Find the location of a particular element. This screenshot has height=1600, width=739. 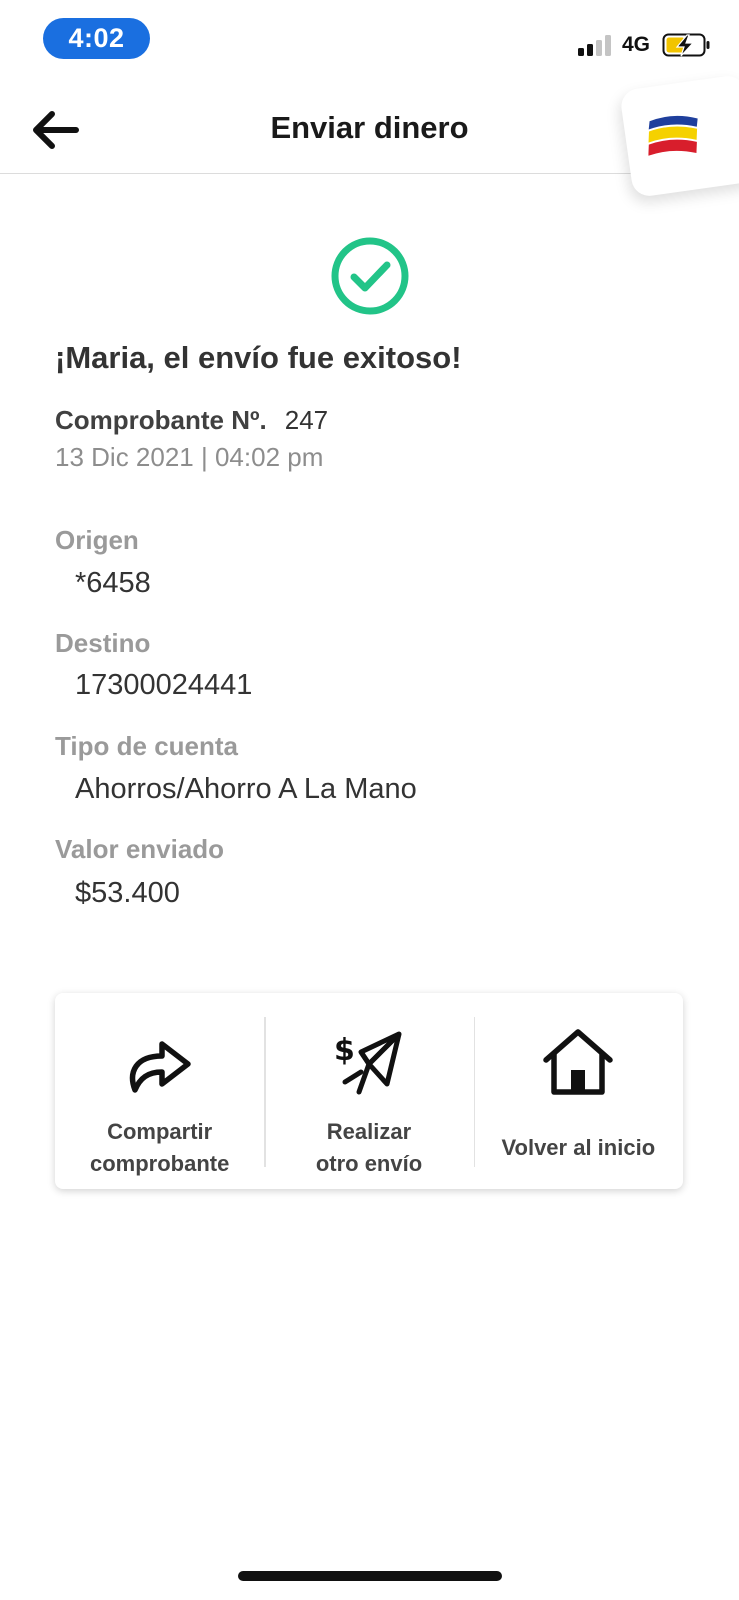

home-icon is located at coordinates (578, 1062).